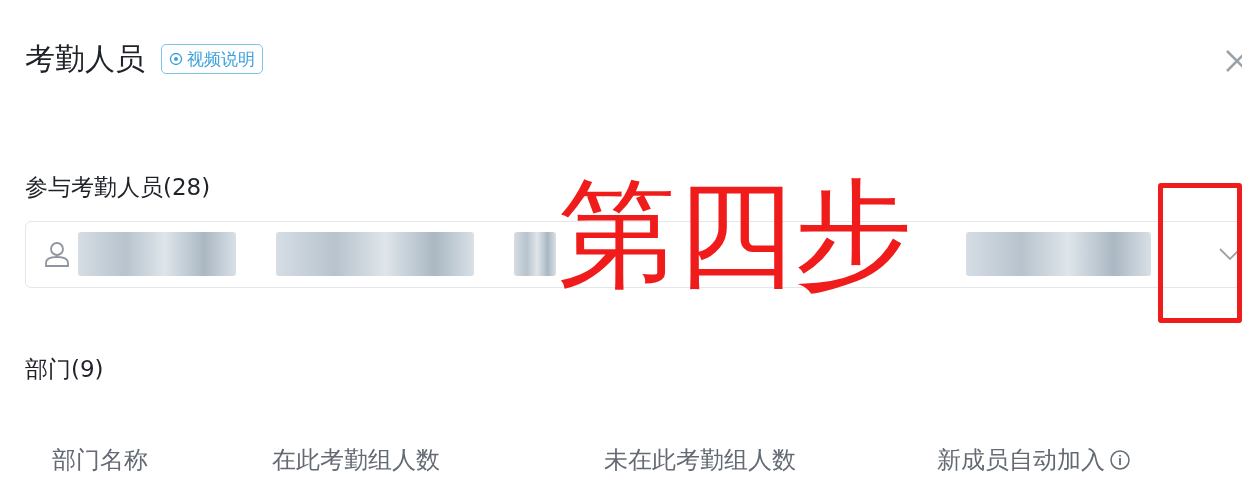 This screenshot has width=1242, height=501. Describe the element at coordinates (57, 254) in the screenshot. I see `user-icon` at that location.